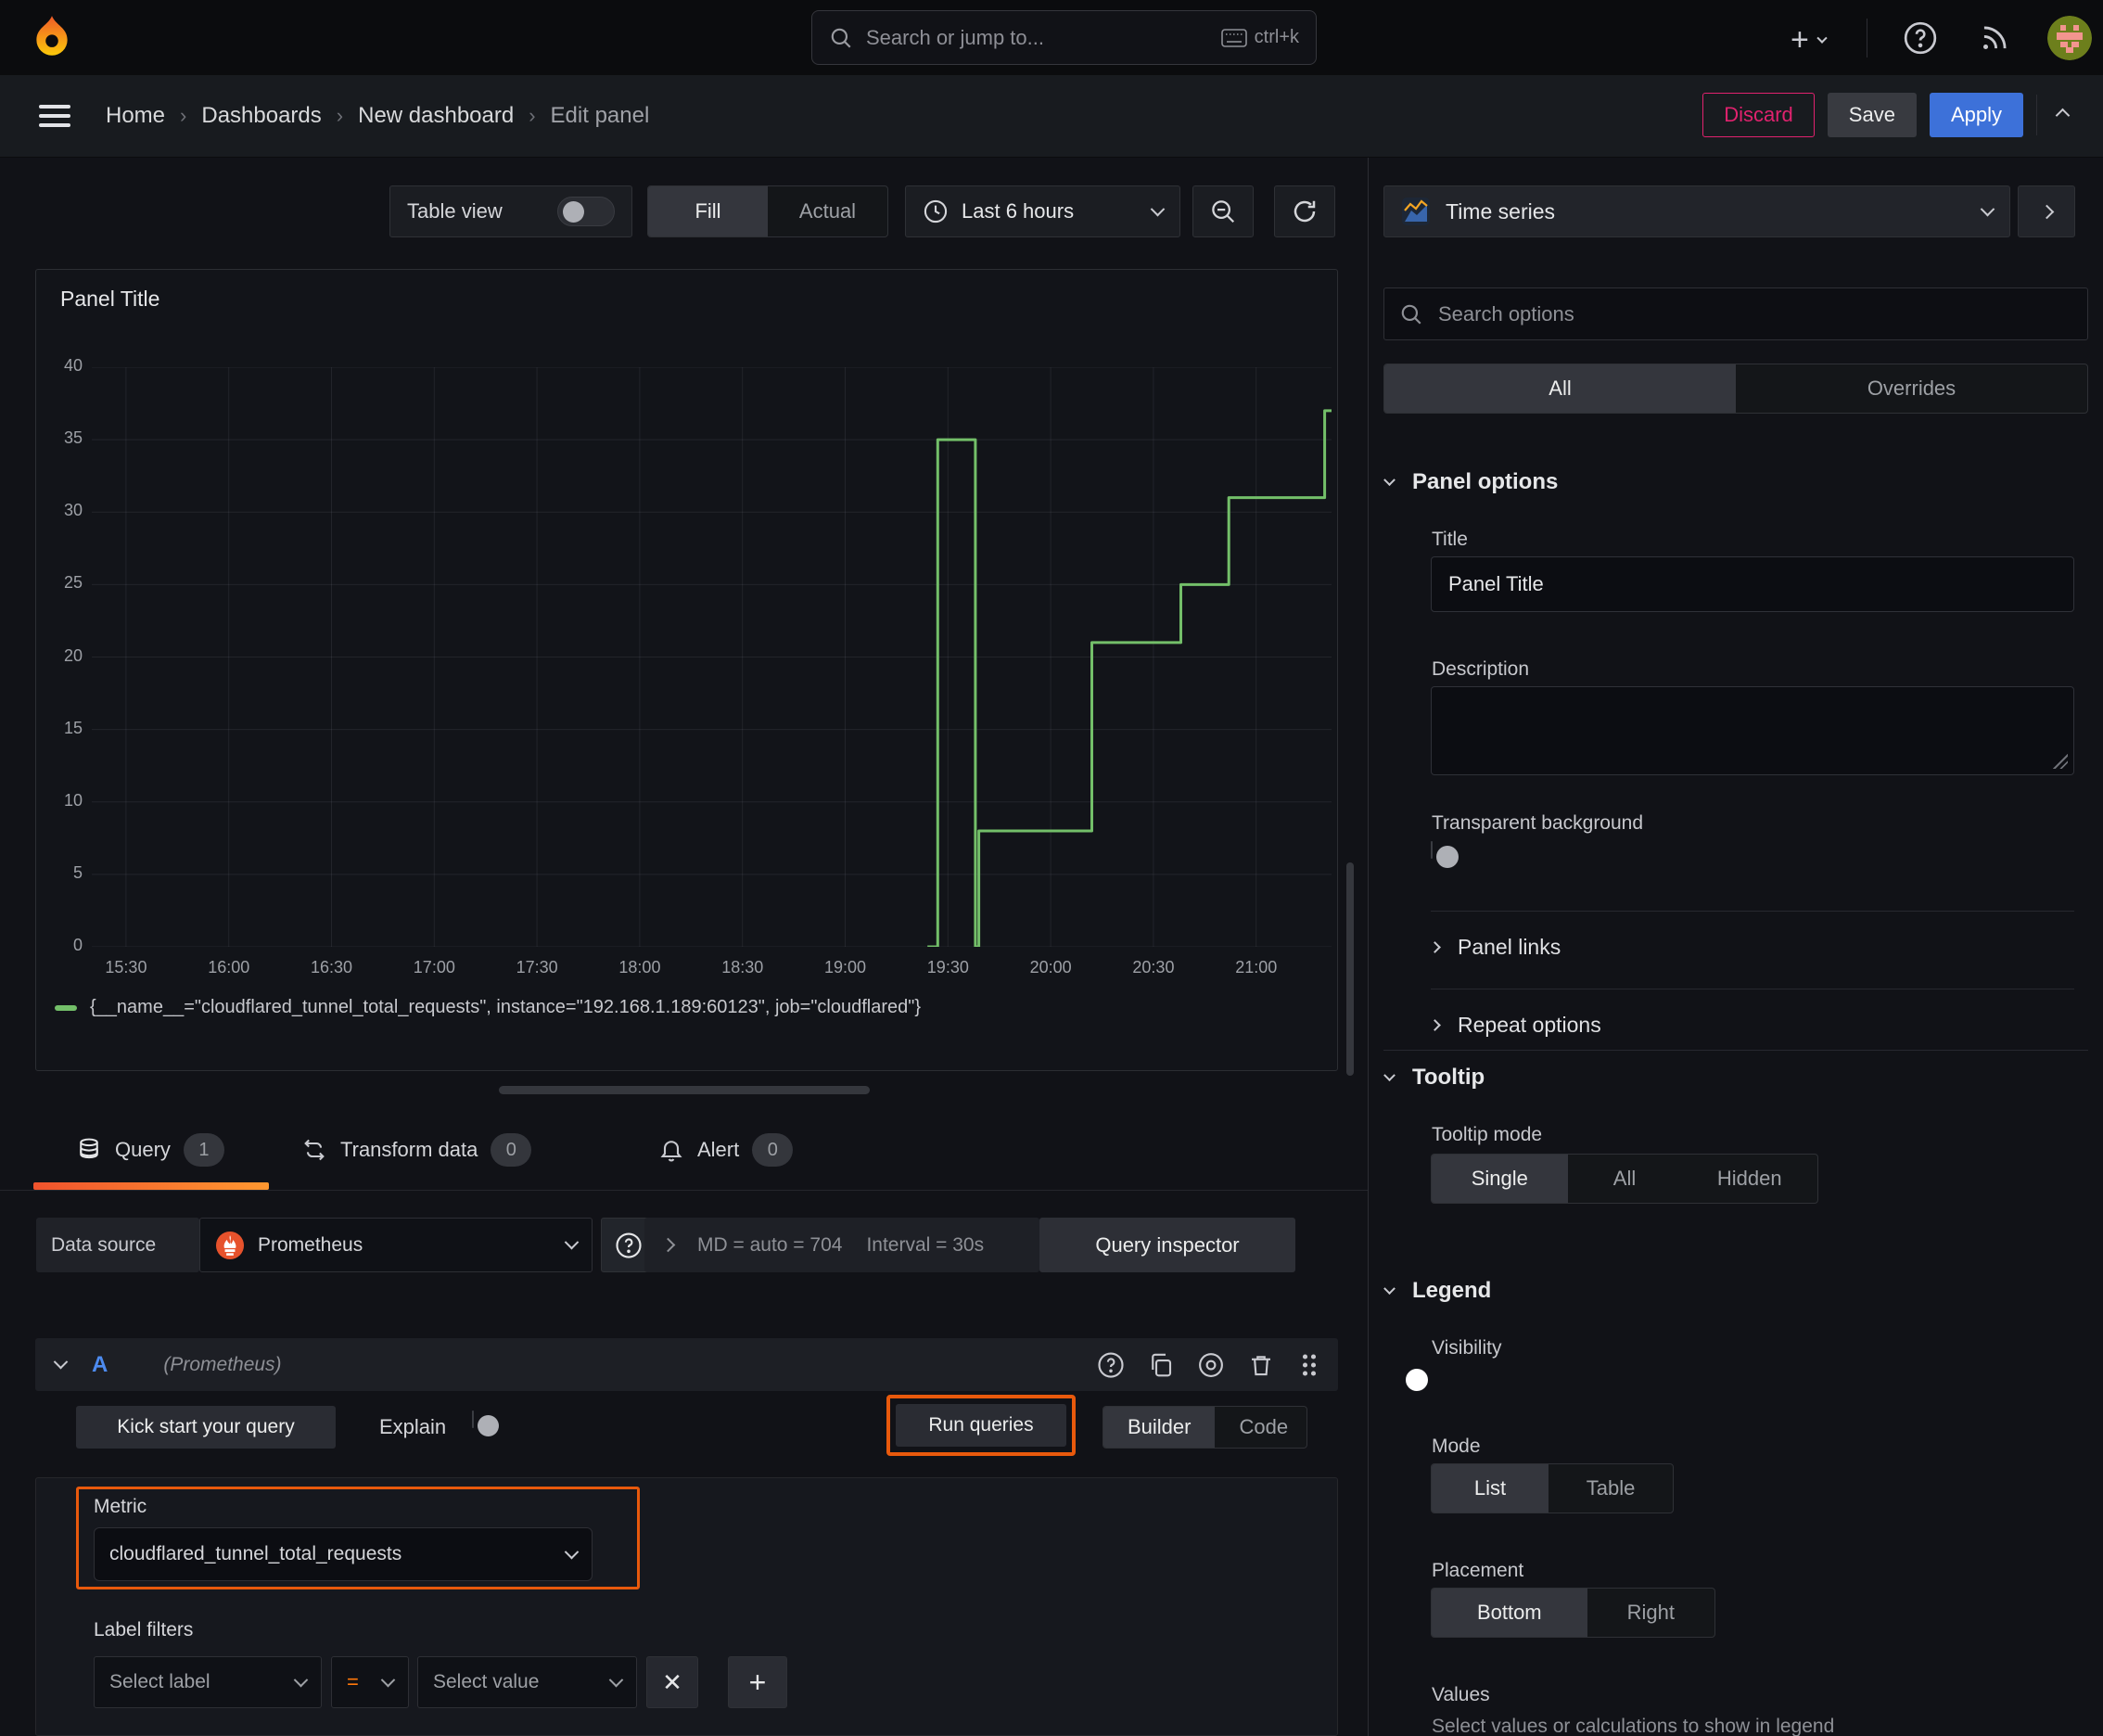 The width and height of the screenshot is (2103, 1736). I want to click on apply-button: Apply, so click(1976, 115).